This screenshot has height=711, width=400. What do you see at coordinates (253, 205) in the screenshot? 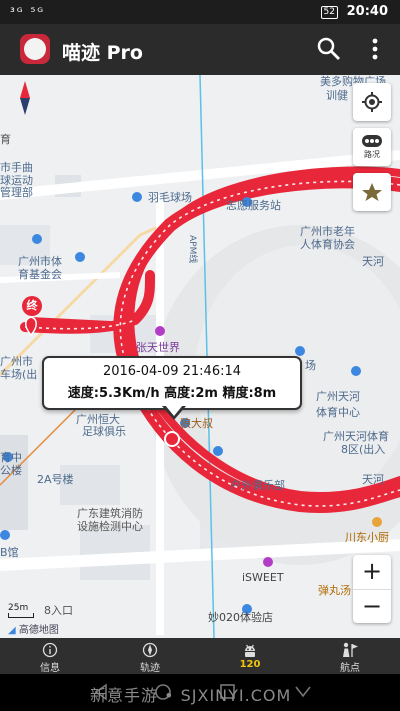
I see `map-label: 志愿服务站` at bounding box center [253, 205].